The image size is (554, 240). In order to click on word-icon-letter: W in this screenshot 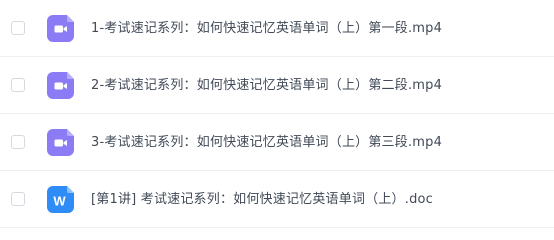, I will do `click(59, 201)`.